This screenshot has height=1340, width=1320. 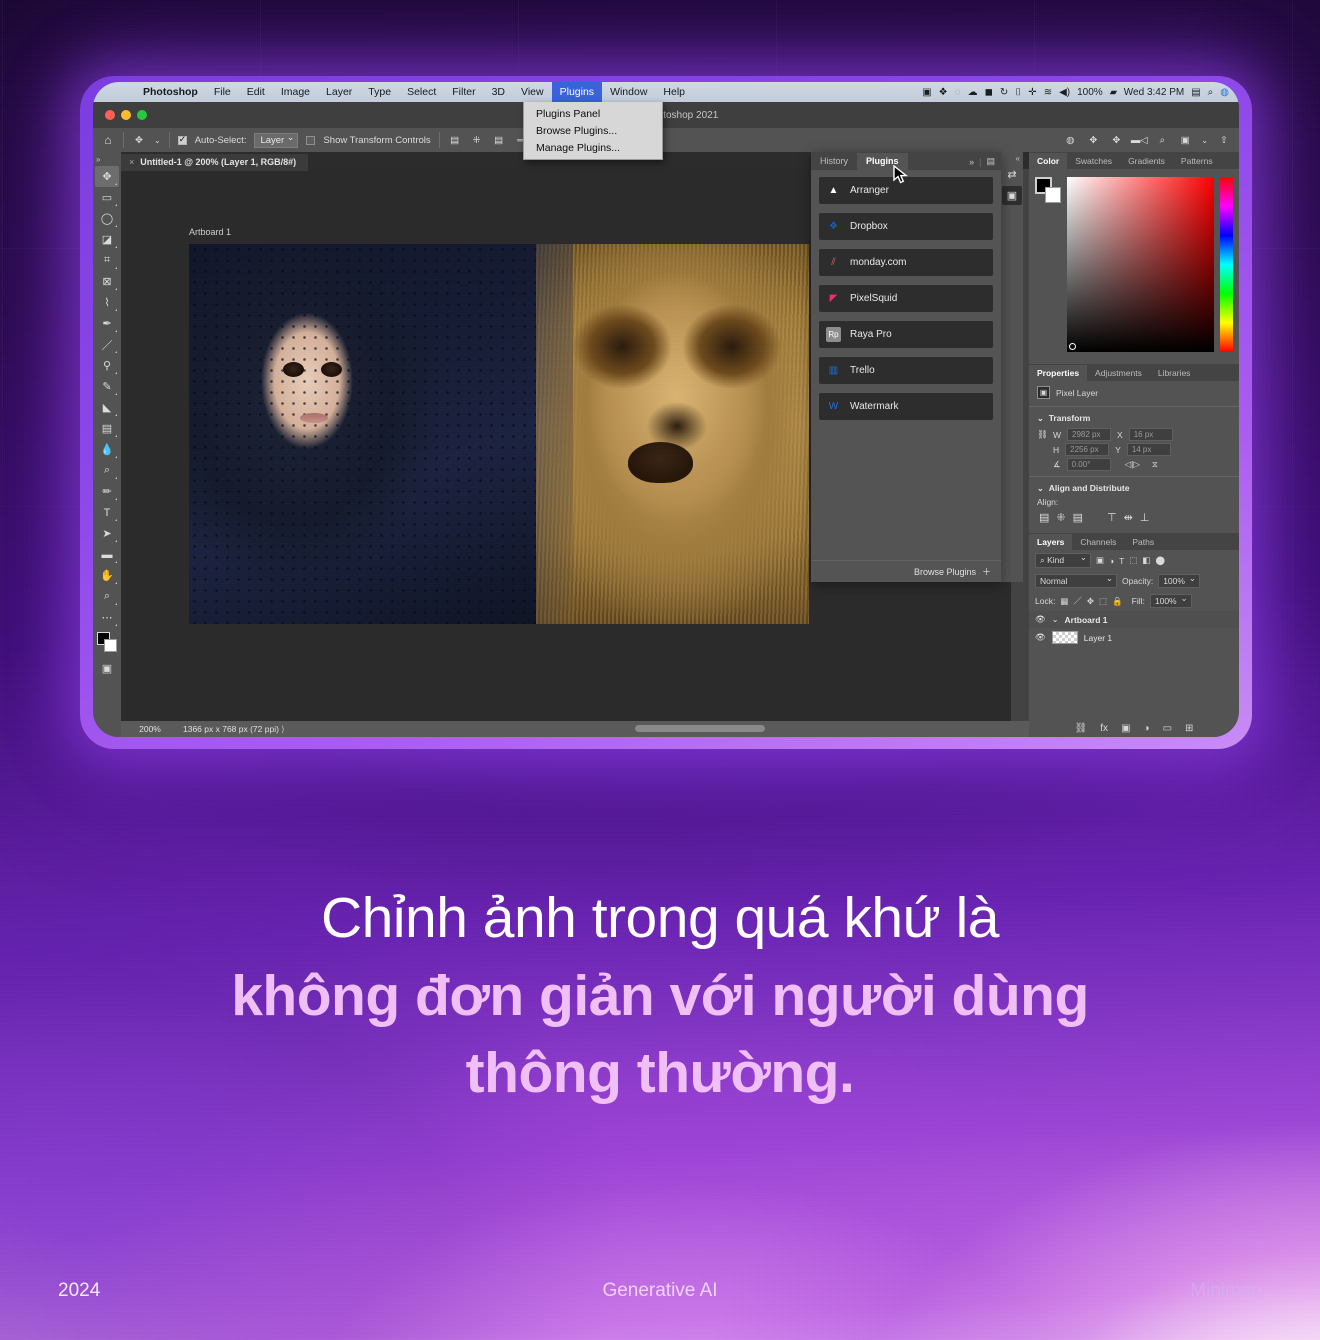 What do you see at coordinates (110, 645) in the screenshot?
I see `background-color-swatch` at bounding box center [110, 645].